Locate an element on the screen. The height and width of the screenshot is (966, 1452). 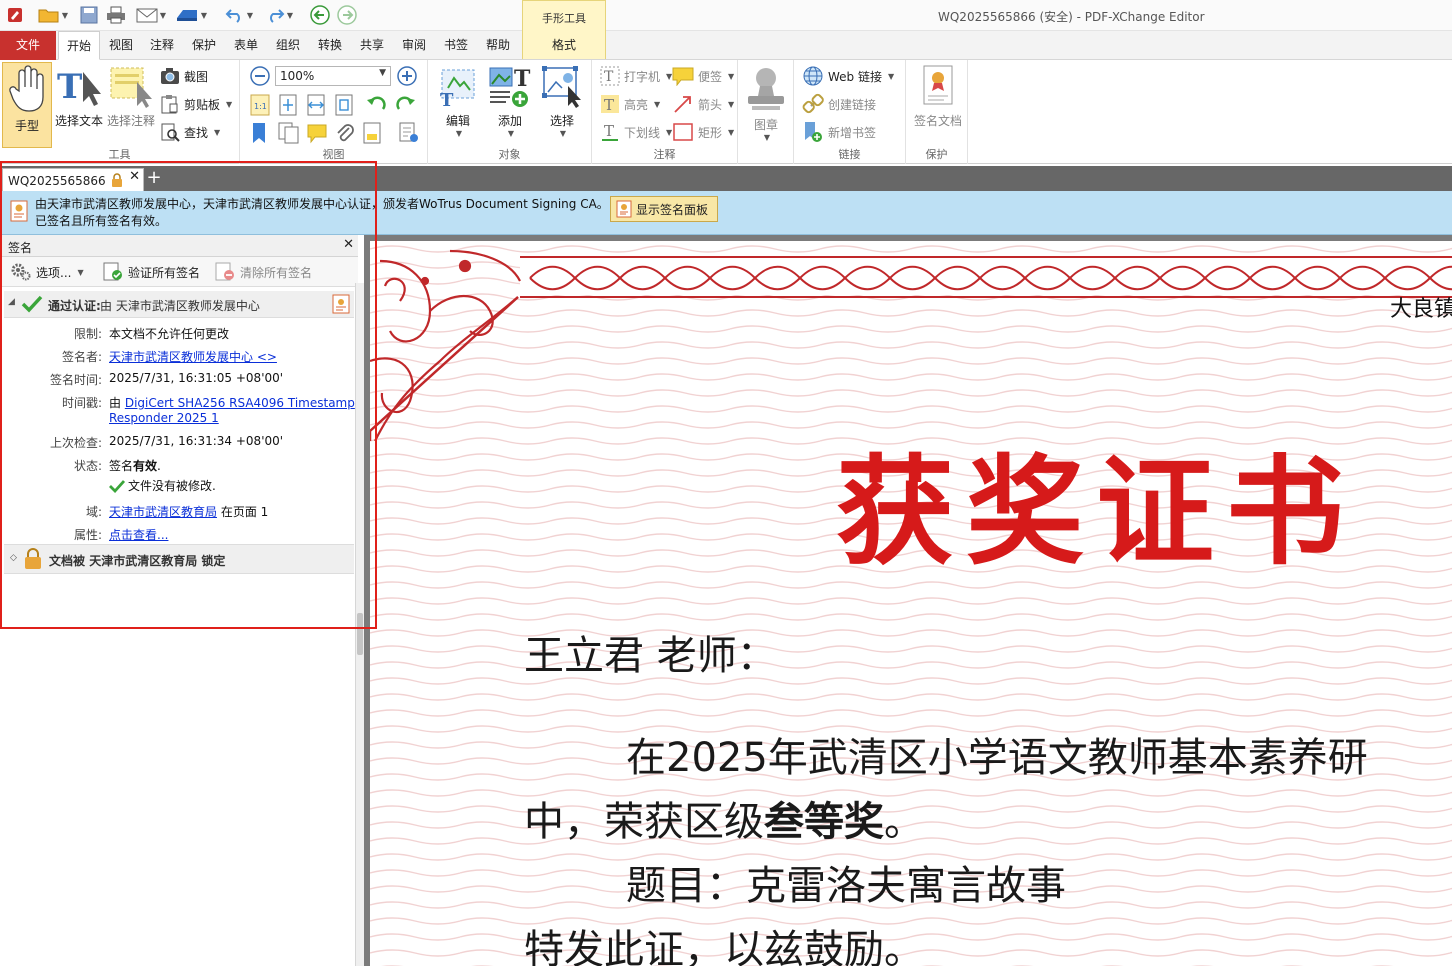
clipboard-button: 剪贴板 ▼ is located at coordinates (196, 104).